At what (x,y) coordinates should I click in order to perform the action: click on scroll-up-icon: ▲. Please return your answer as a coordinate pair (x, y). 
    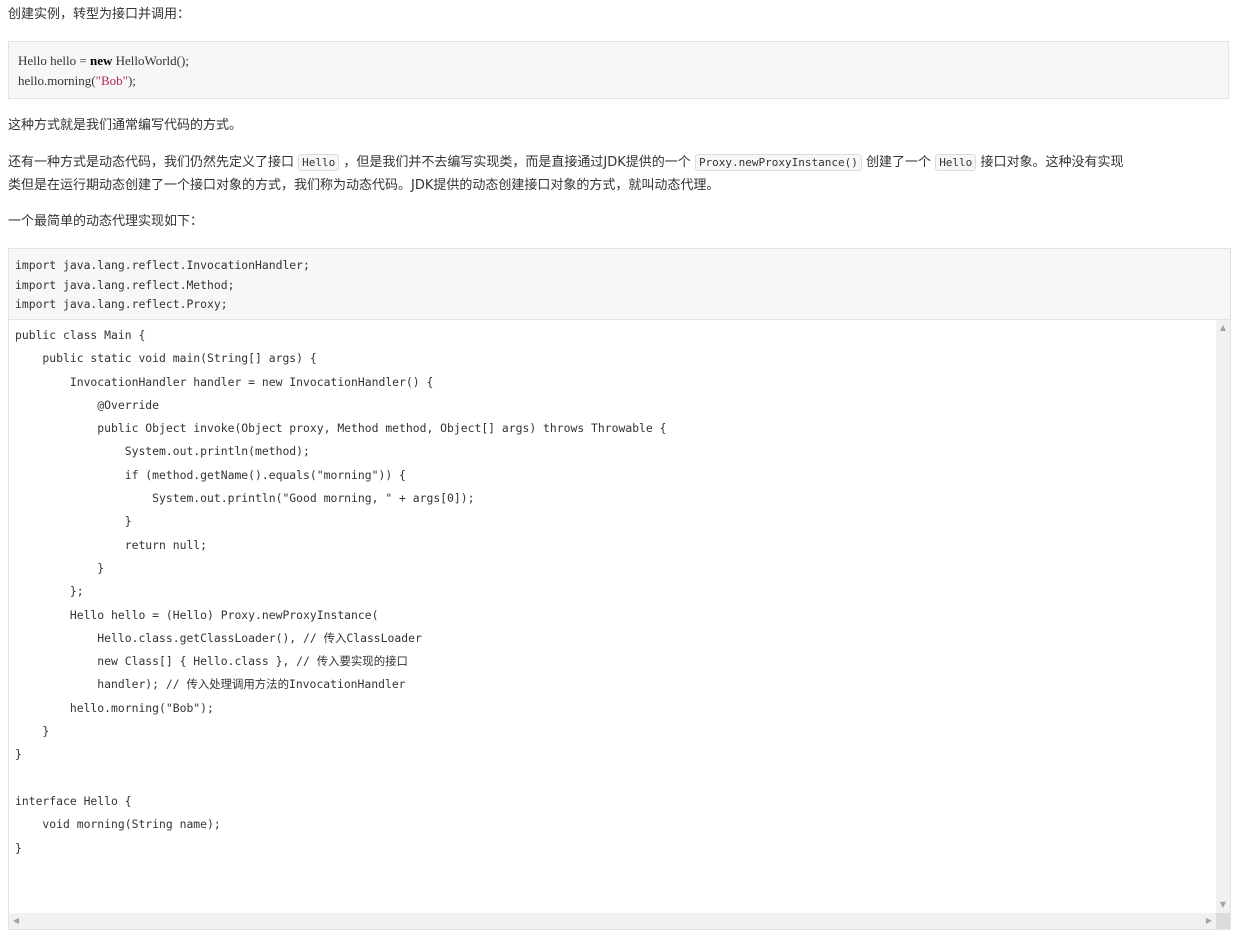
    Looking at the image, I should click on (1223, 328).